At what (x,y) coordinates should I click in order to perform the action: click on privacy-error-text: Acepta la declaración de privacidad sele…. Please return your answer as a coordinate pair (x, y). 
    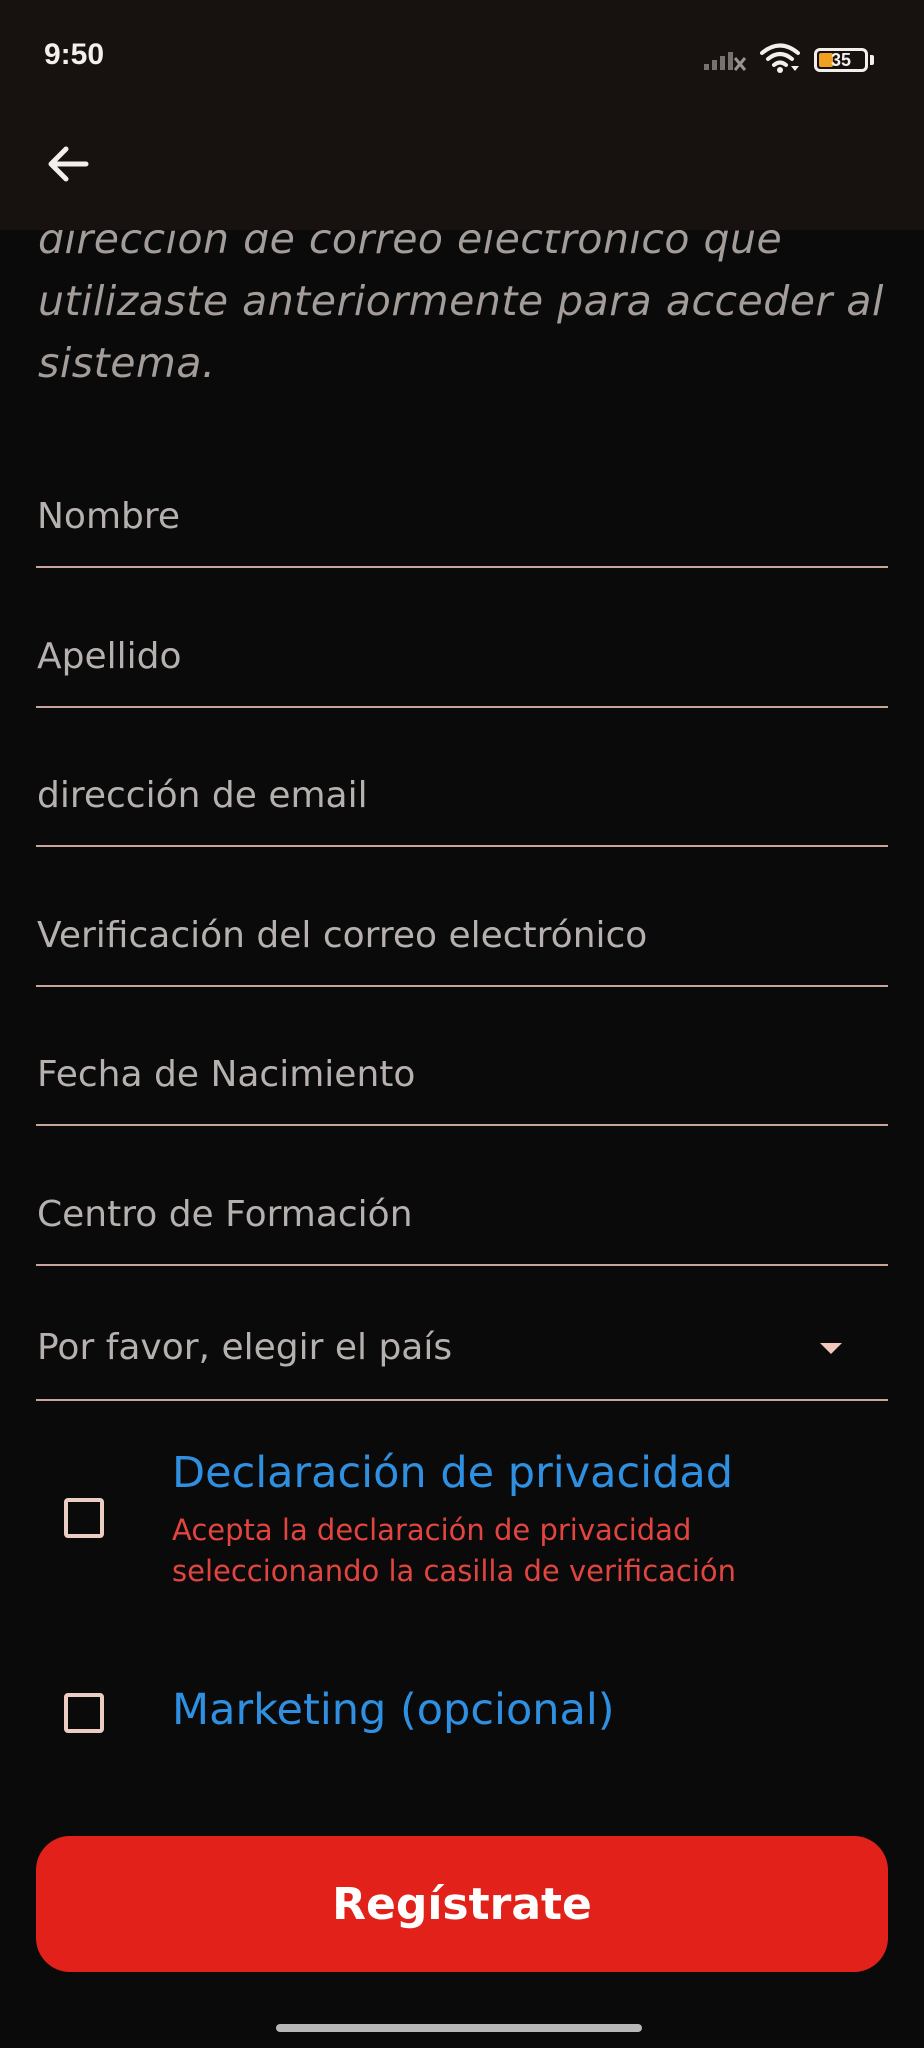
    Looking at the image, I should click on (454, 1550).